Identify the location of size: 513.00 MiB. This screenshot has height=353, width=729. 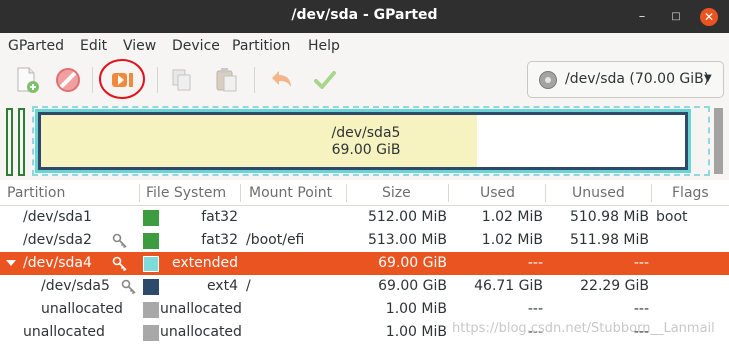
(407, 240).